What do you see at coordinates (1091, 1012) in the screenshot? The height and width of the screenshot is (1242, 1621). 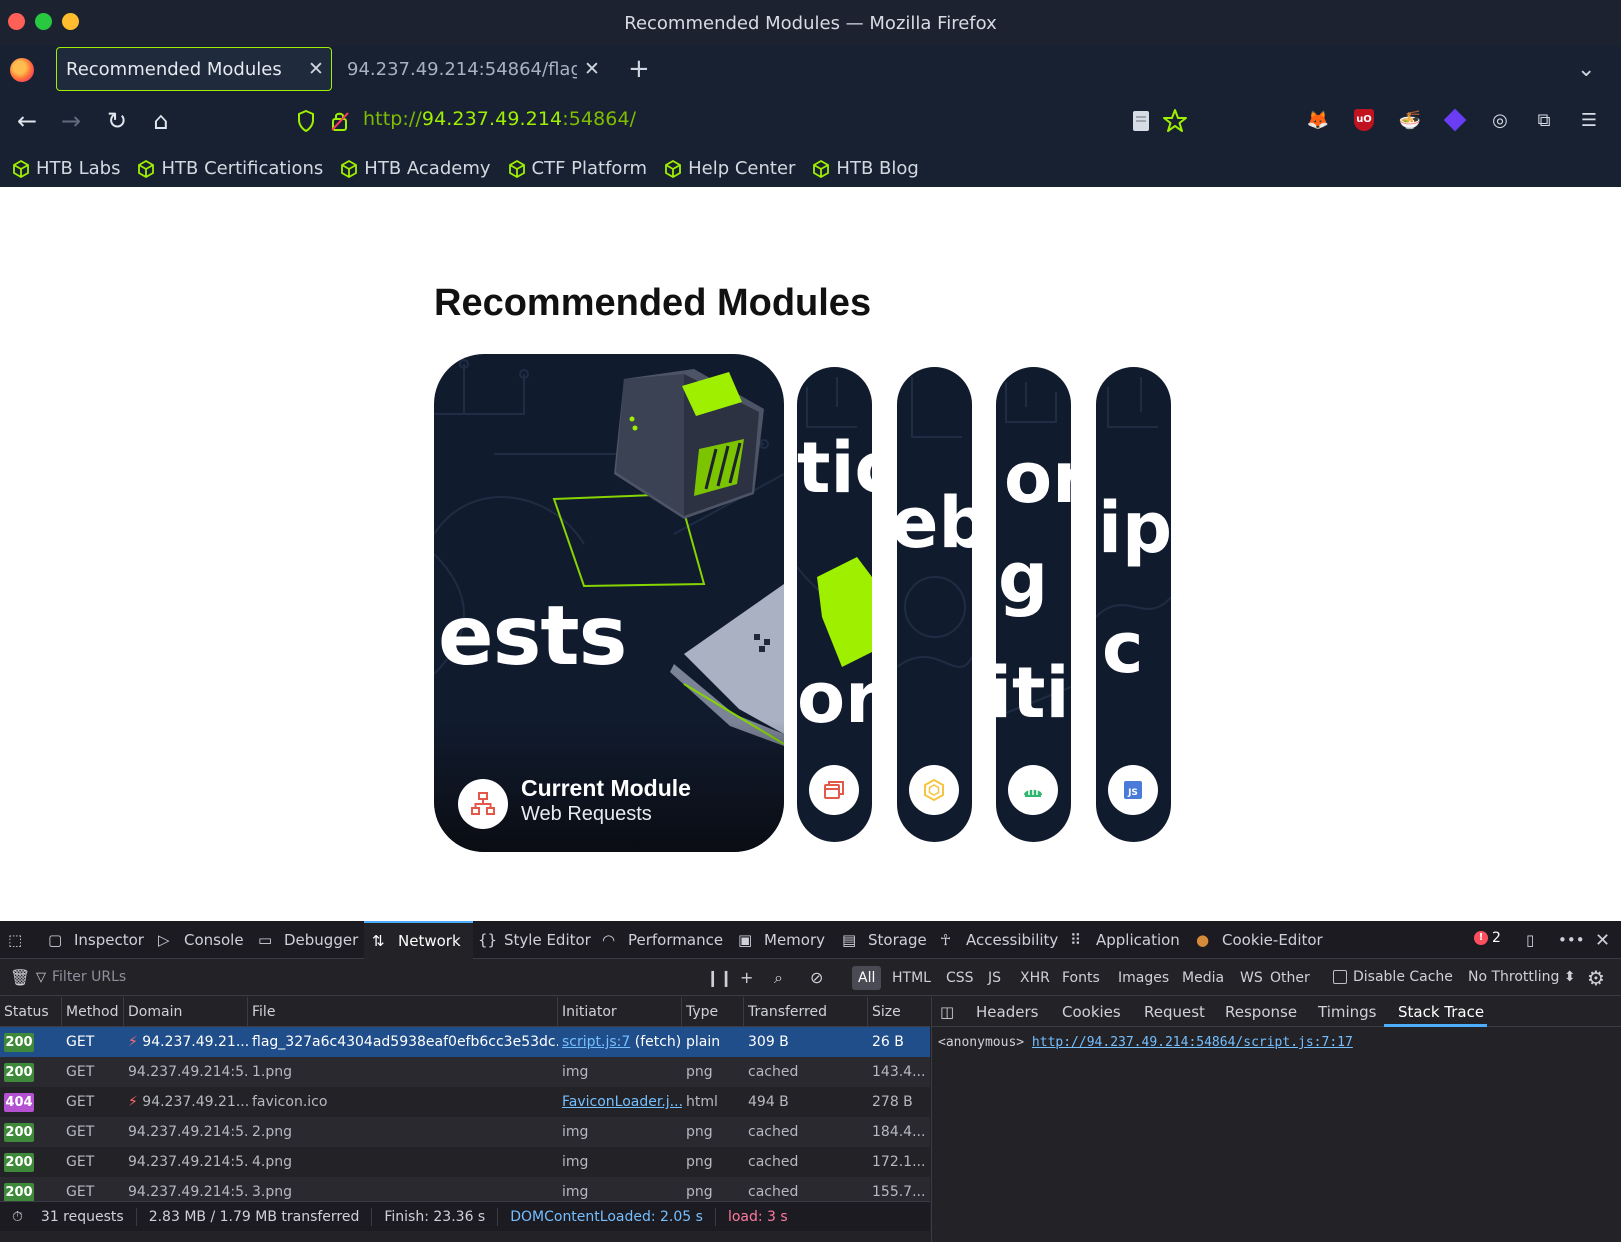 I see `details-tab-cookies: Cookies` at bounding box center [1091, 1012].